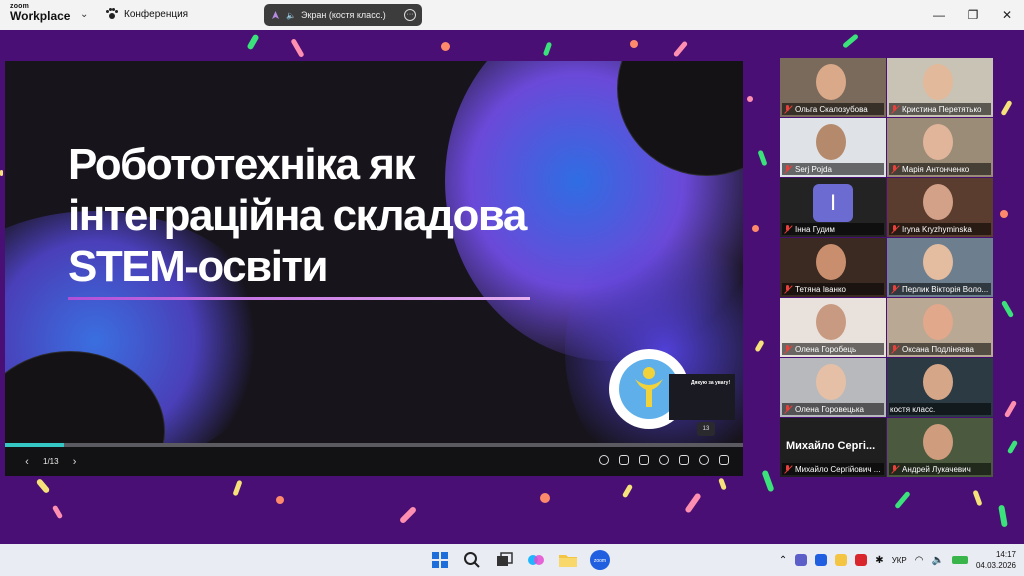 The height and width of the screenshot is (576, 1024). What do you see at coordinates (27, 462) in the screenshot?
I see `previous-slide-icon: ‹` at bounding box center [27, 462].